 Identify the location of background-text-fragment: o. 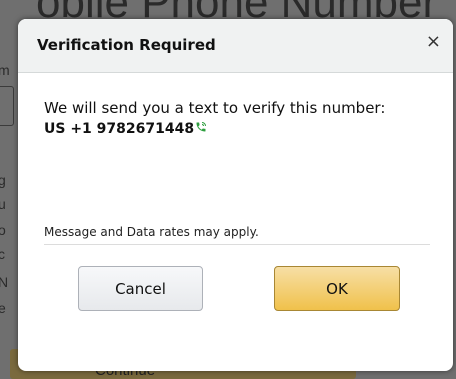
(3, 230).